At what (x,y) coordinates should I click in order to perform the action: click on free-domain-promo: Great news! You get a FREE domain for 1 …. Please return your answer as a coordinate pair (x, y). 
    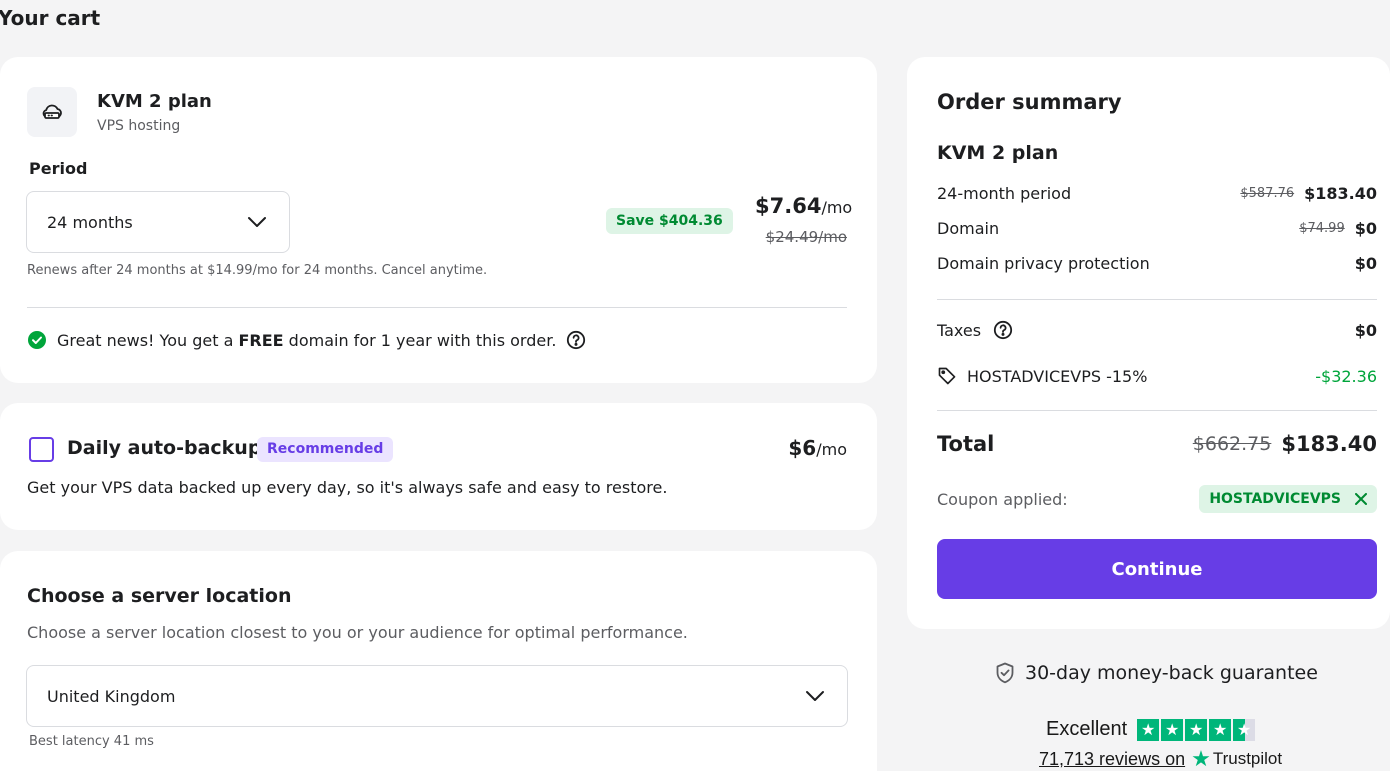
    Looking at the image, I should click on (306, 340).